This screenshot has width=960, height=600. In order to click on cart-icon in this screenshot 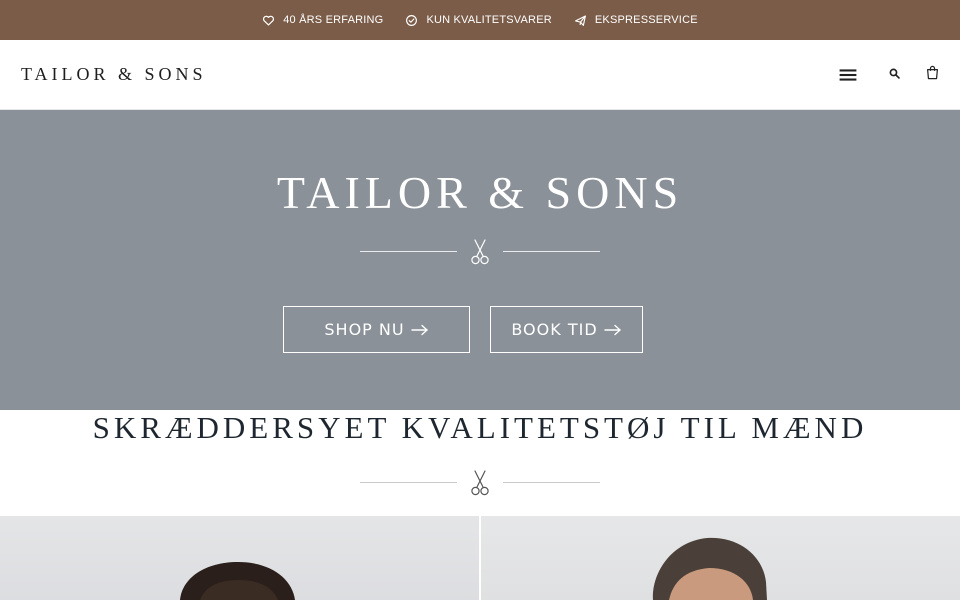, I will do `click(932, 72)`.